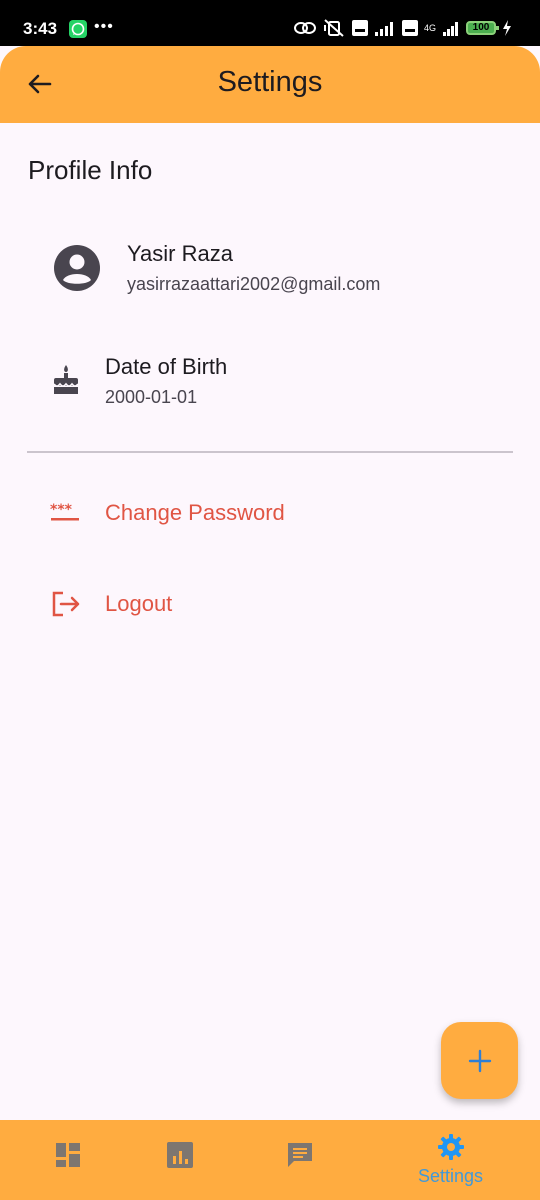 Image resolution: width=540 pixels, height=1200 pixels. I want to click on change-password-label: Change Password, so click(195, 512).